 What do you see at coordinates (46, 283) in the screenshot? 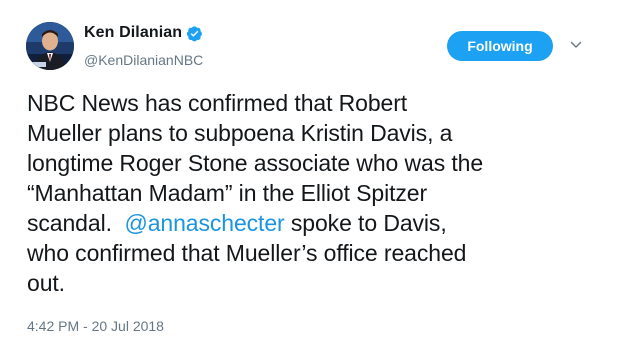
I see `tweet-text-line: out.` at bounding box center [46, 283].